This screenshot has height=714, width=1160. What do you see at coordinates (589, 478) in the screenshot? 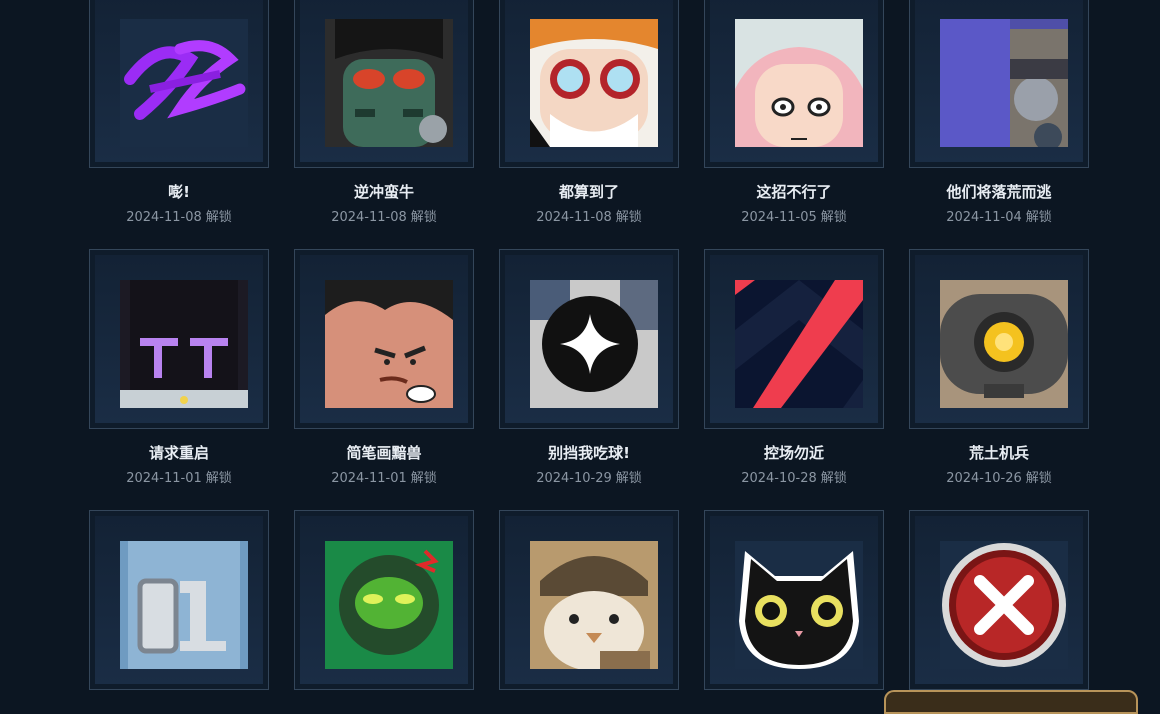
I see `unlock-date: 2024-10-29 解锁` at bounding box center [589, 478].